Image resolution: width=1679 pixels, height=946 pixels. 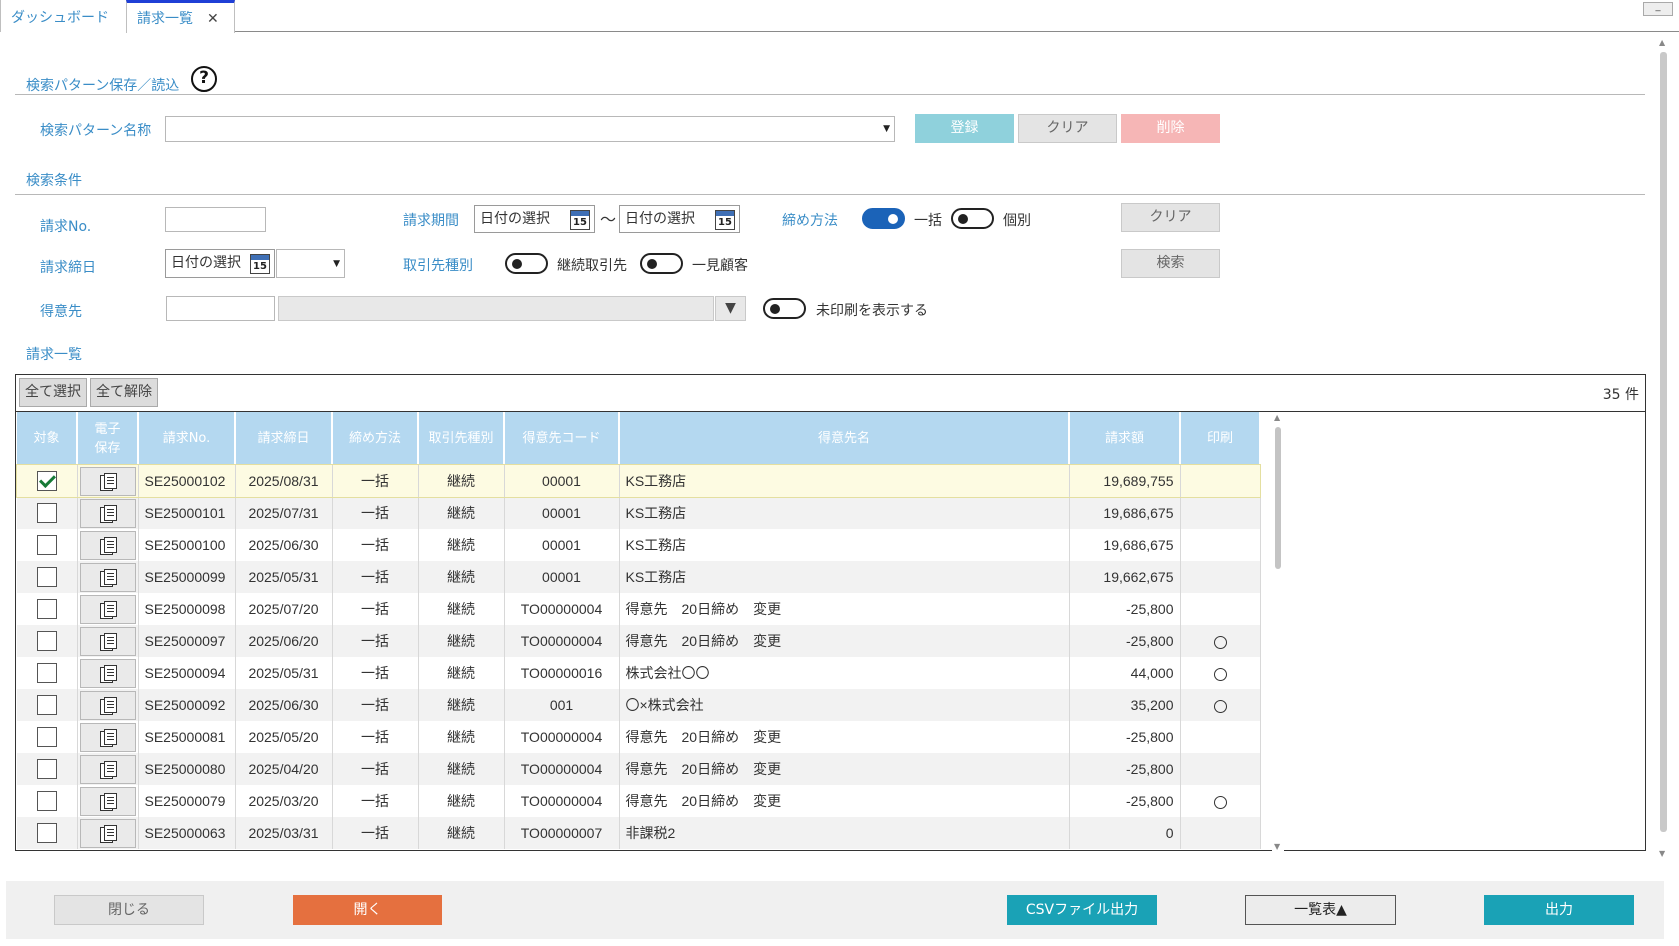 I want to click on grid-scrollbar: ▲ ▼, so click(x=1278, y=632).